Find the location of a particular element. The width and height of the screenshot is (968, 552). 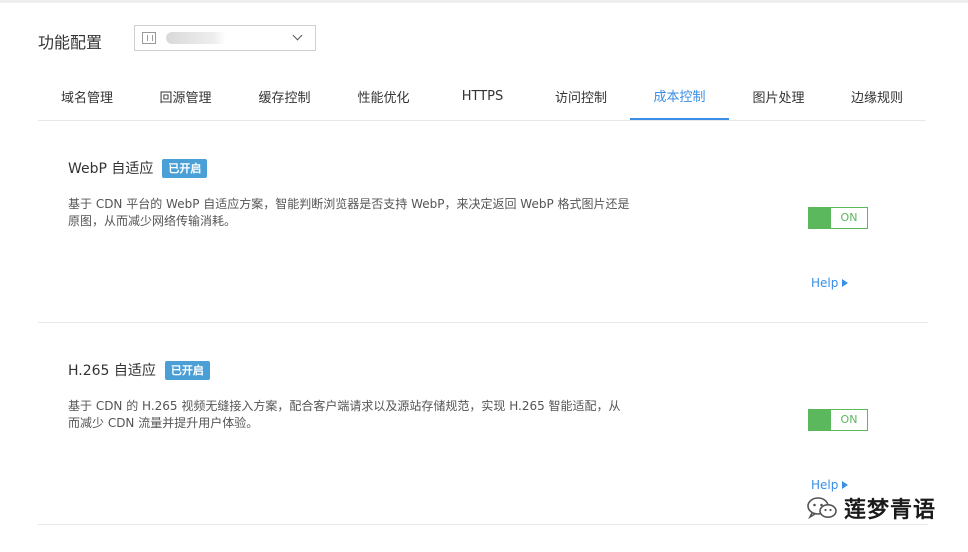

watermark: 莲梦青语 is located at coordinates (871, 508).